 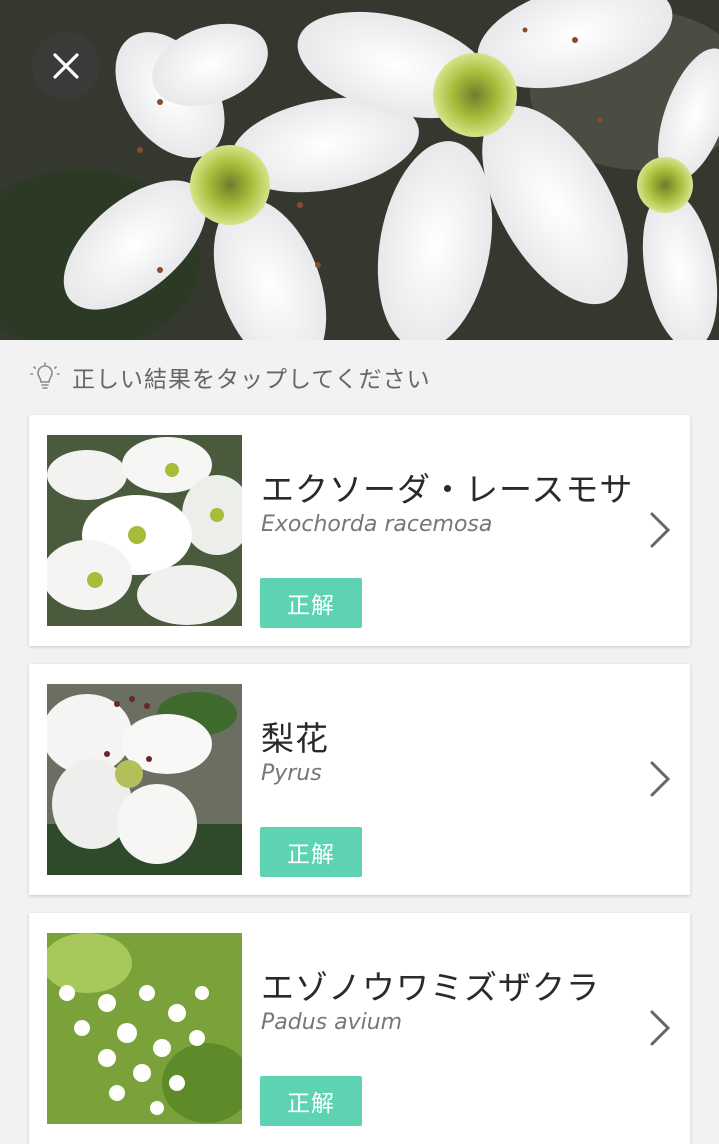 What do you see at coordinates (45, 375) in the screenshot?
I see `lightbulb-icon` at bounding box center [45, 375].